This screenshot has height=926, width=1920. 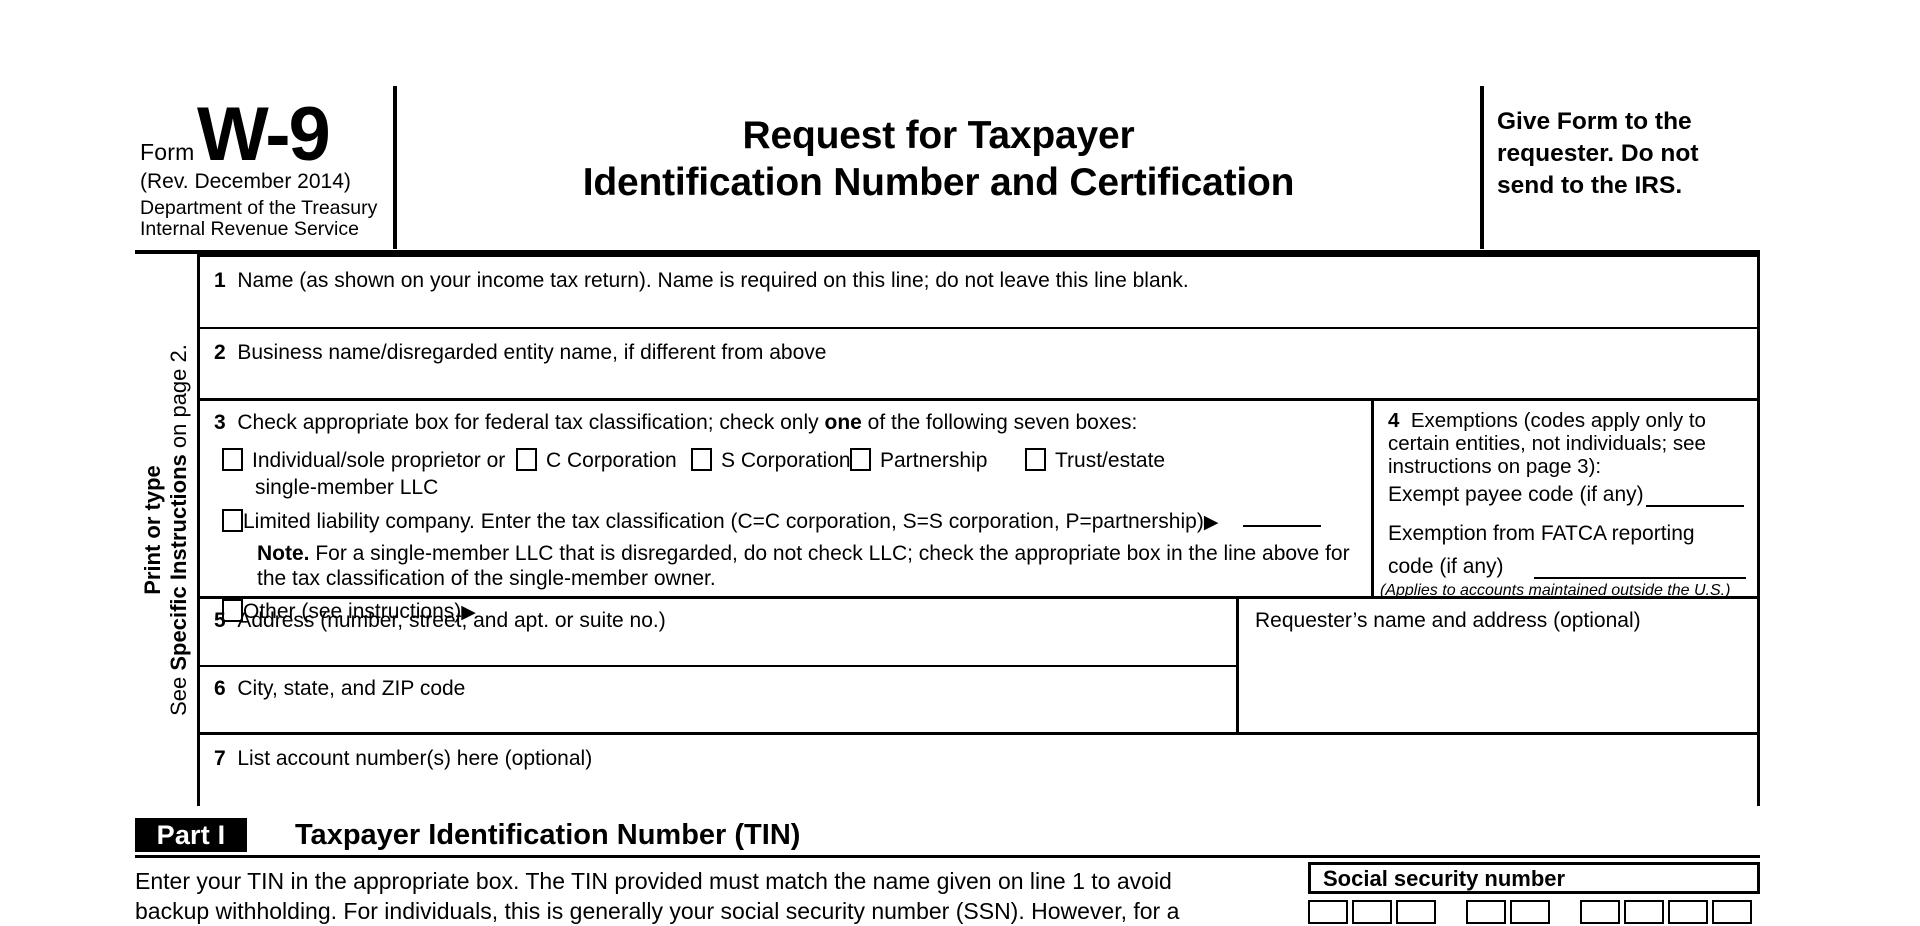 I want to click on line6-number: 6, so click(x=220, y=688).